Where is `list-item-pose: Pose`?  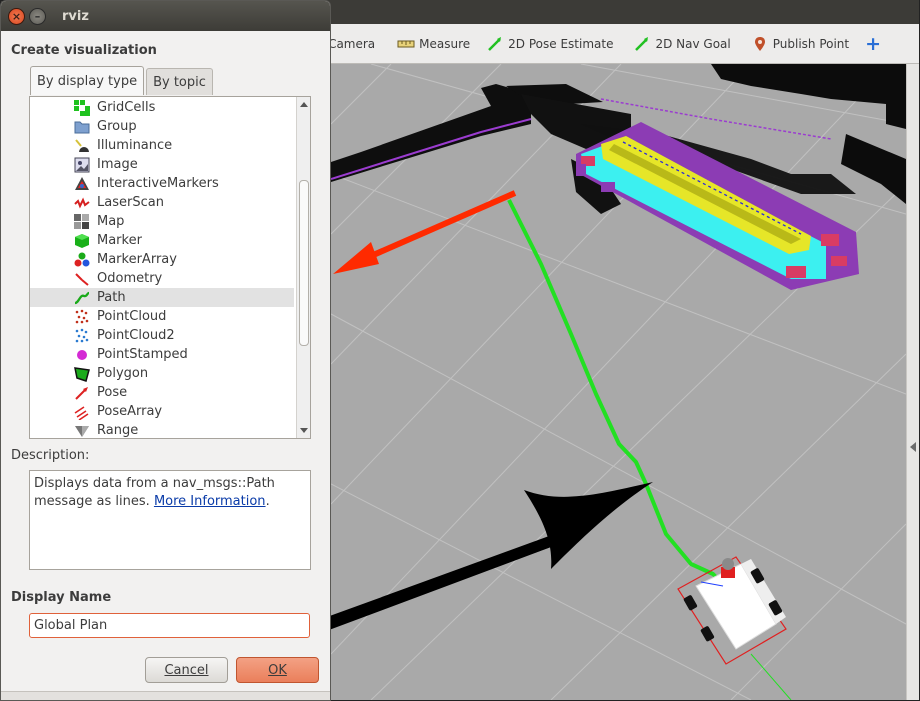 list-item-pose: Pose is located at coordinates (162, 392).